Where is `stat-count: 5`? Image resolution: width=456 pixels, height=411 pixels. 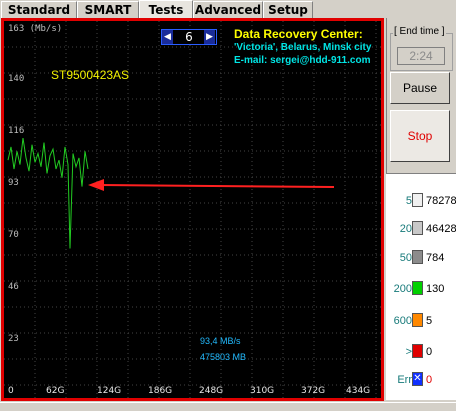 stat-count: 5 is located at coordinates (429, 321).